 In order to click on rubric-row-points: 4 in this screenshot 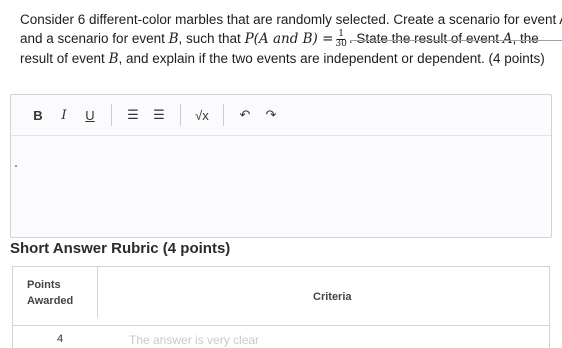, I will do `click(60, 339)`.